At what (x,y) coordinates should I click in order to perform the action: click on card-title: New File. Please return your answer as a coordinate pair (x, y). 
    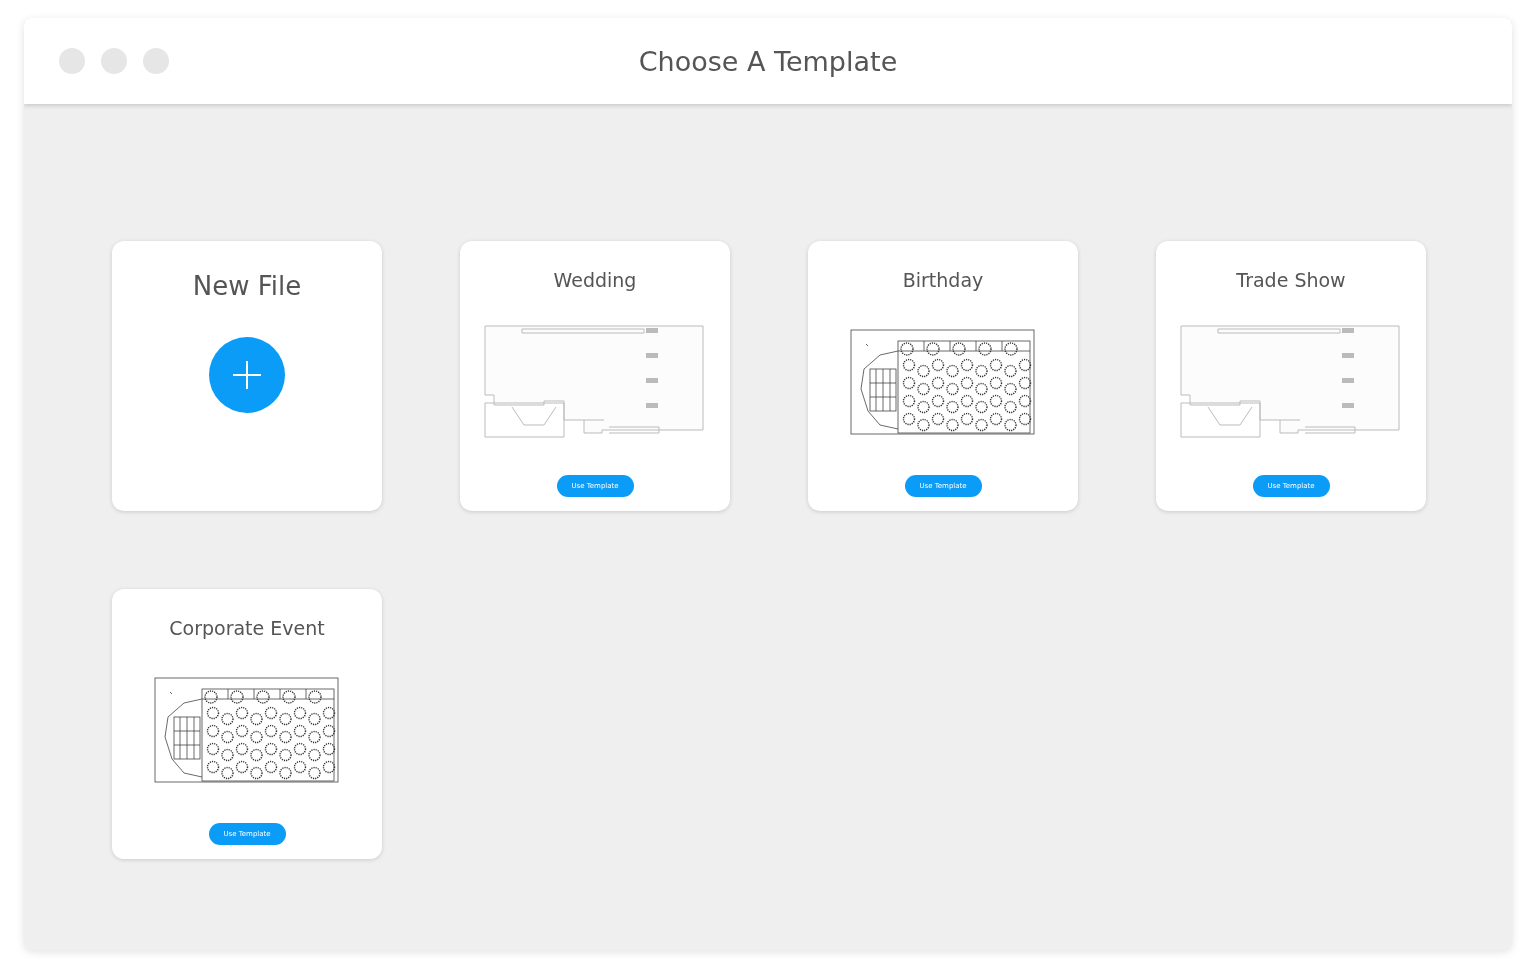
    Looking at the image, I should click on (247, 286).